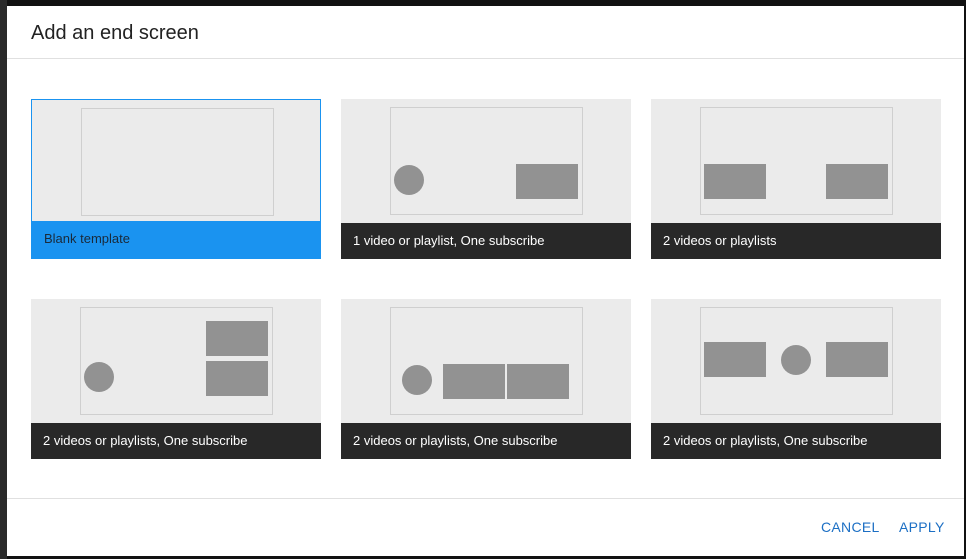  I want to click on apply-button: APPLY, so click(922, 527).